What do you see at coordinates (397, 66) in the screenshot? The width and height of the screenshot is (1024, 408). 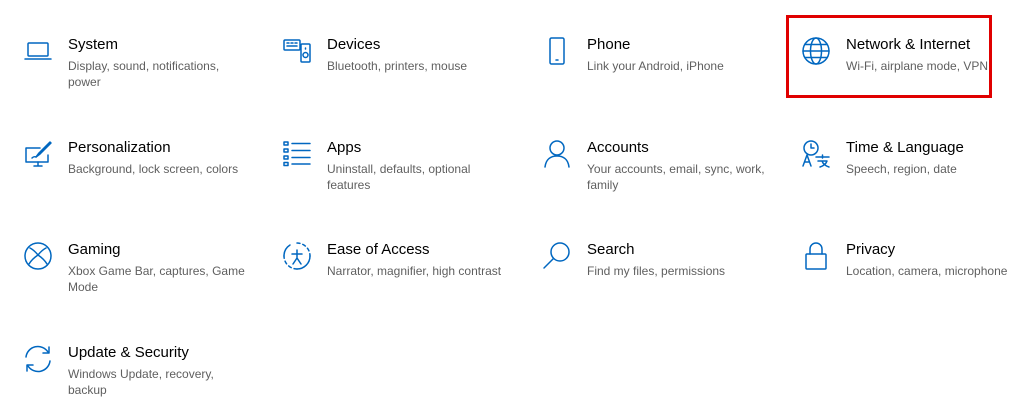 I see `tile-description: Bluetooth, printers, mouse` at bounding box center [397, 66].